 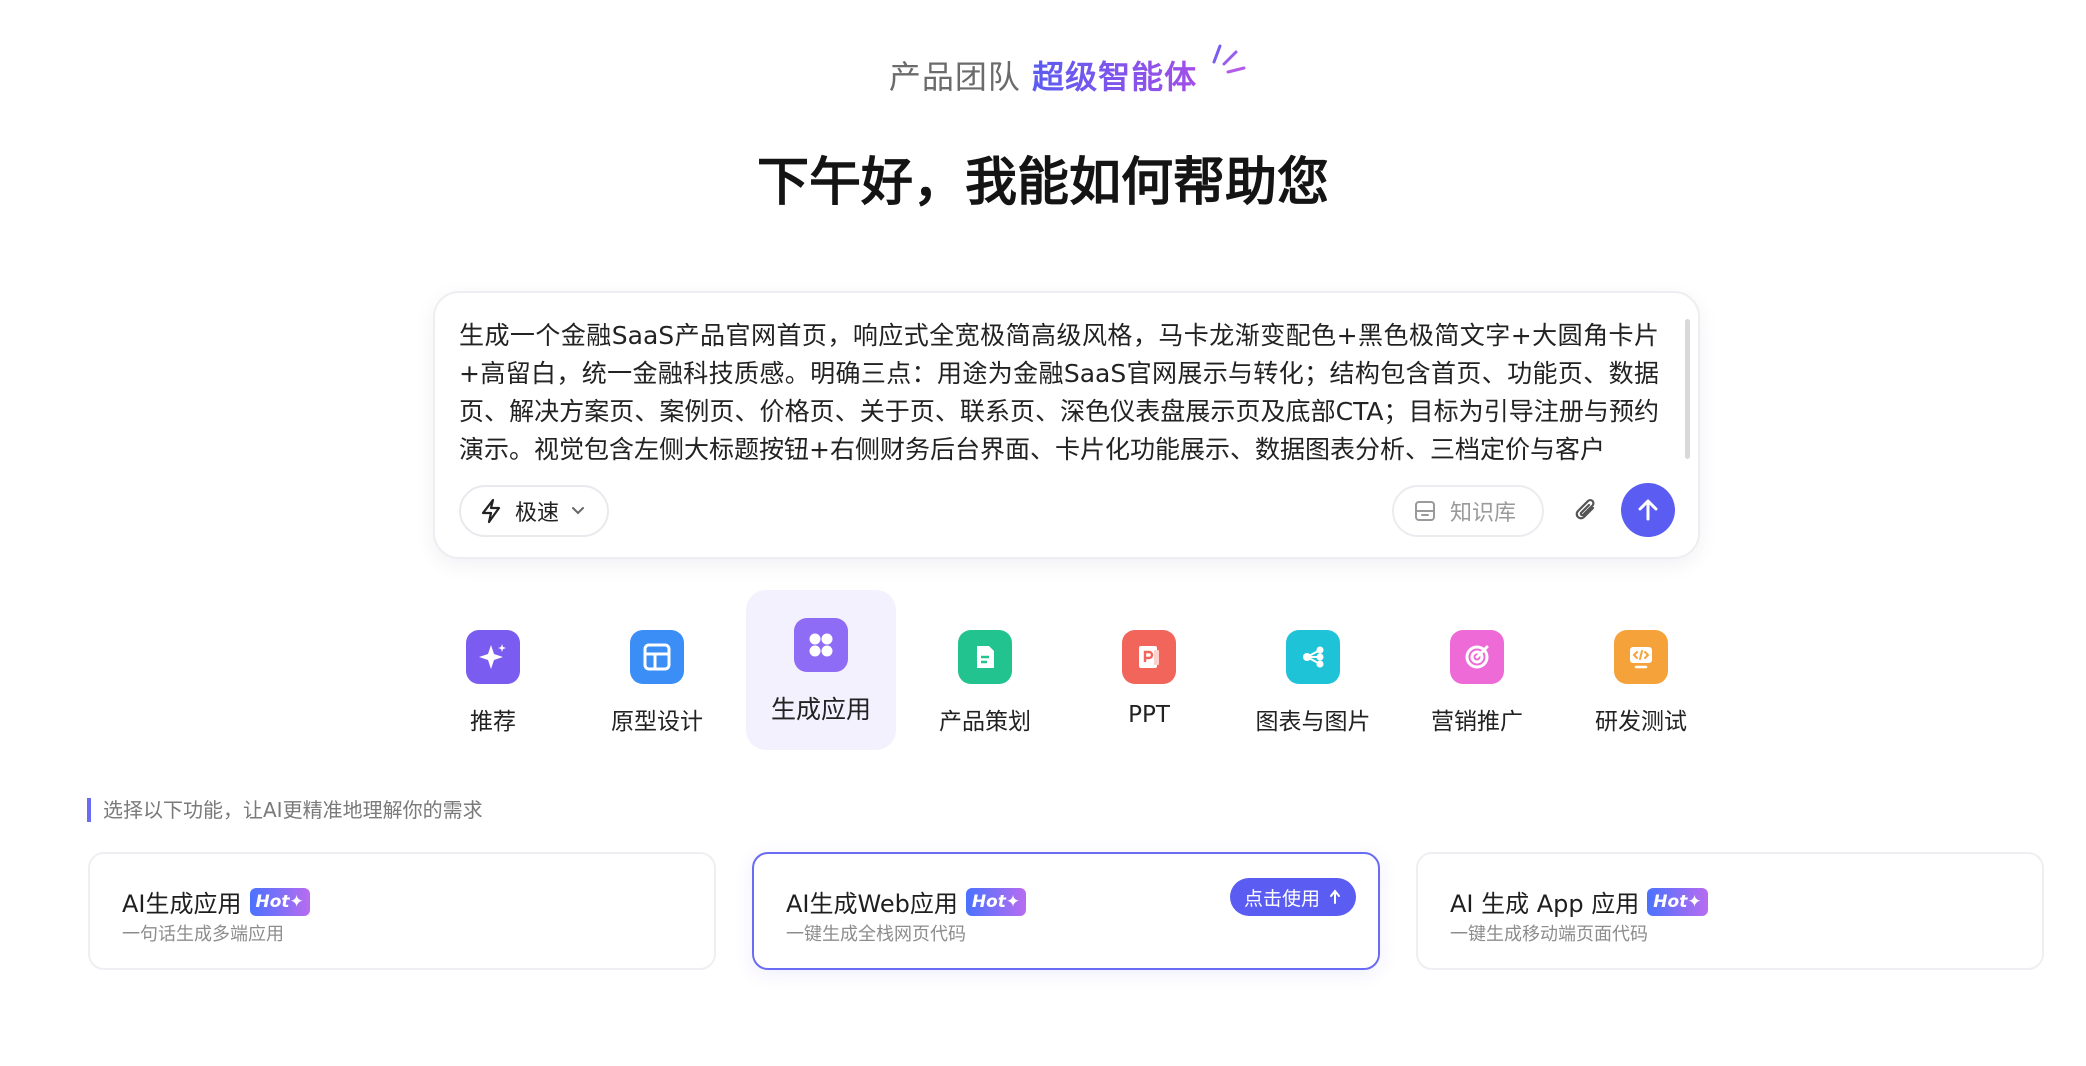 What do you see at coordinates (578, 511) in the screenshot?
I see `chevron-down-icon` at bounding box center [578, 511].